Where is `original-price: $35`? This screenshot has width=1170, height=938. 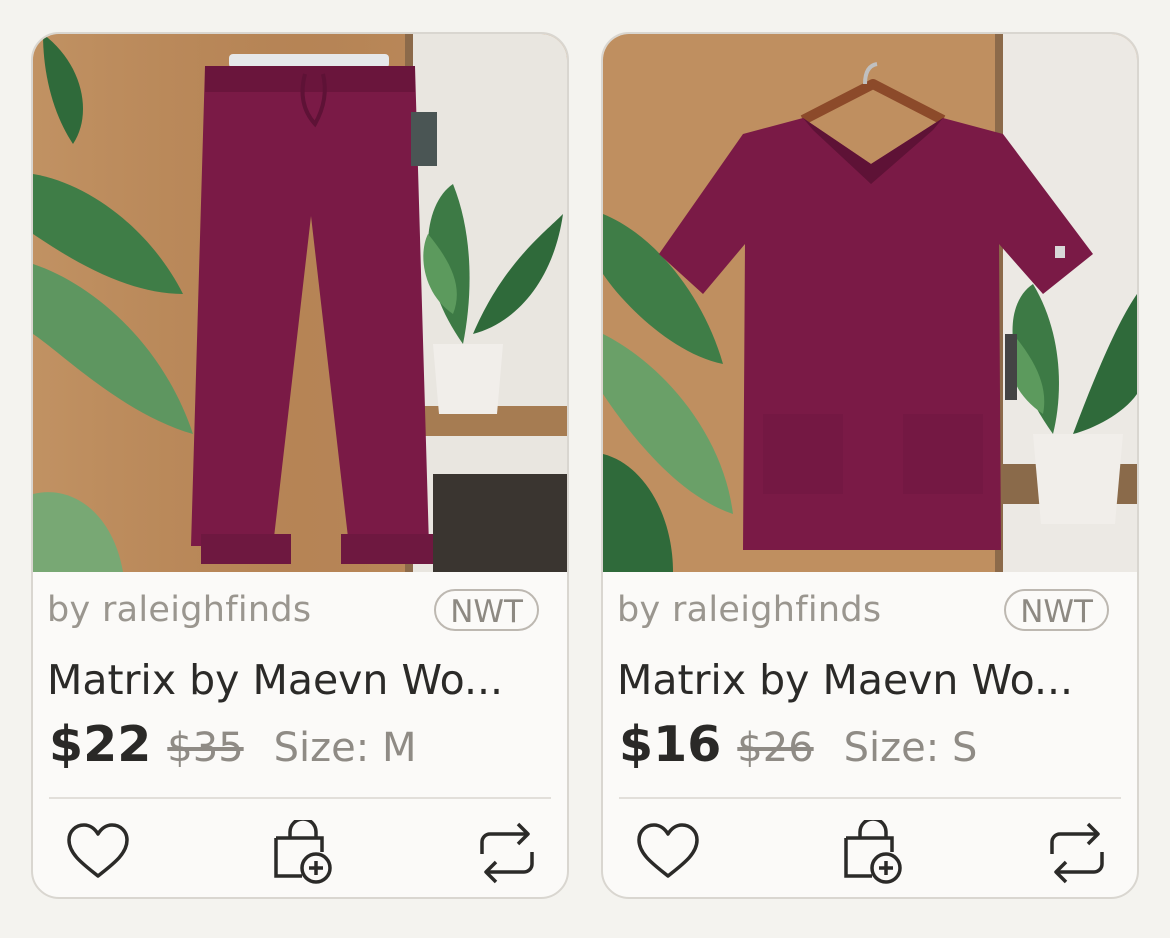 original-price: $35 is located at coordinates (205, 748).